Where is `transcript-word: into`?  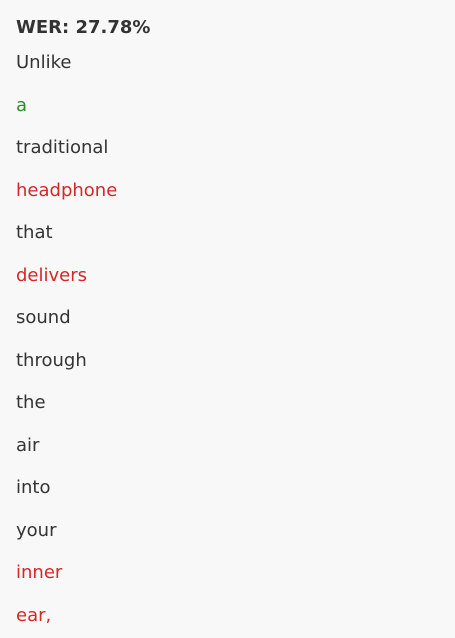 transcript-word: into is located at coordinates (33, 487).